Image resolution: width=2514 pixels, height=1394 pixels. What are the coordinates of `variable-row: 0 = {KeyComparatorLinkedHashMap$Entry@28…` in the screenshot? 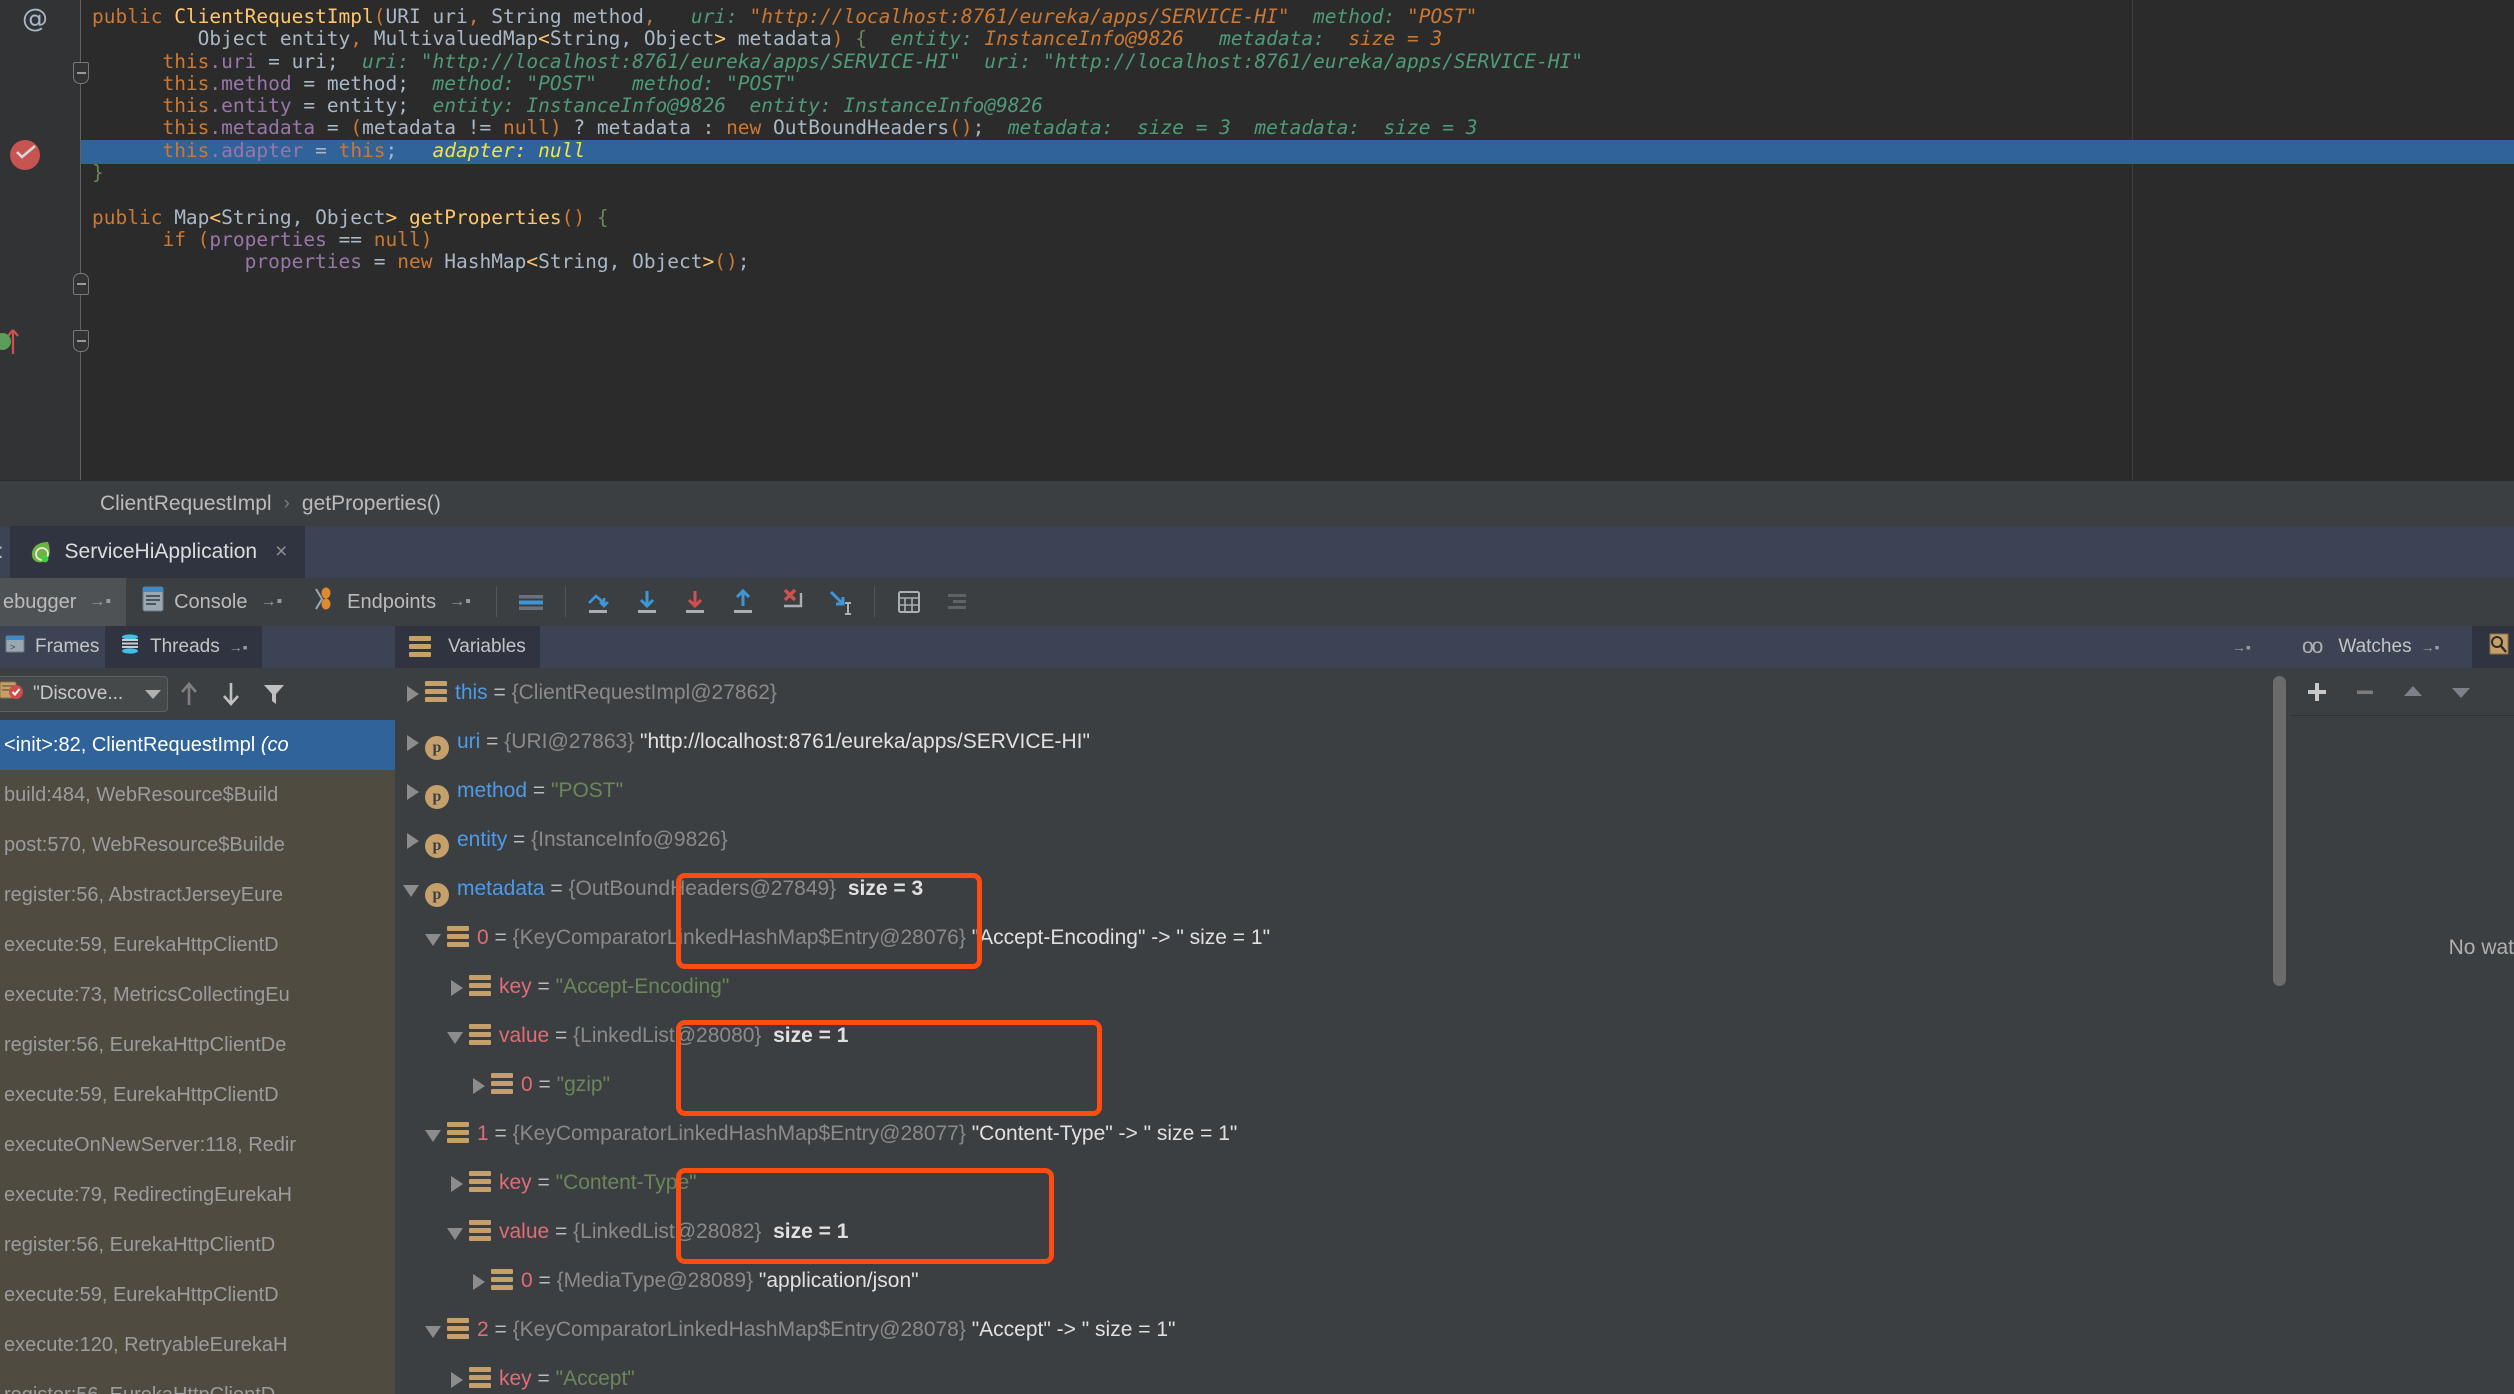 It's located at (1342, 937).